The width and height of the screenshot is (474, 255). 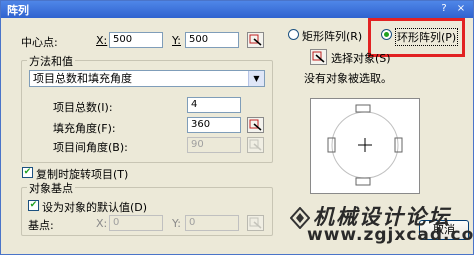 What do you see at coordinates (41, 225) in the screenshot?
I see `base-point-label: 基点:` at bounding box center [41, 225].